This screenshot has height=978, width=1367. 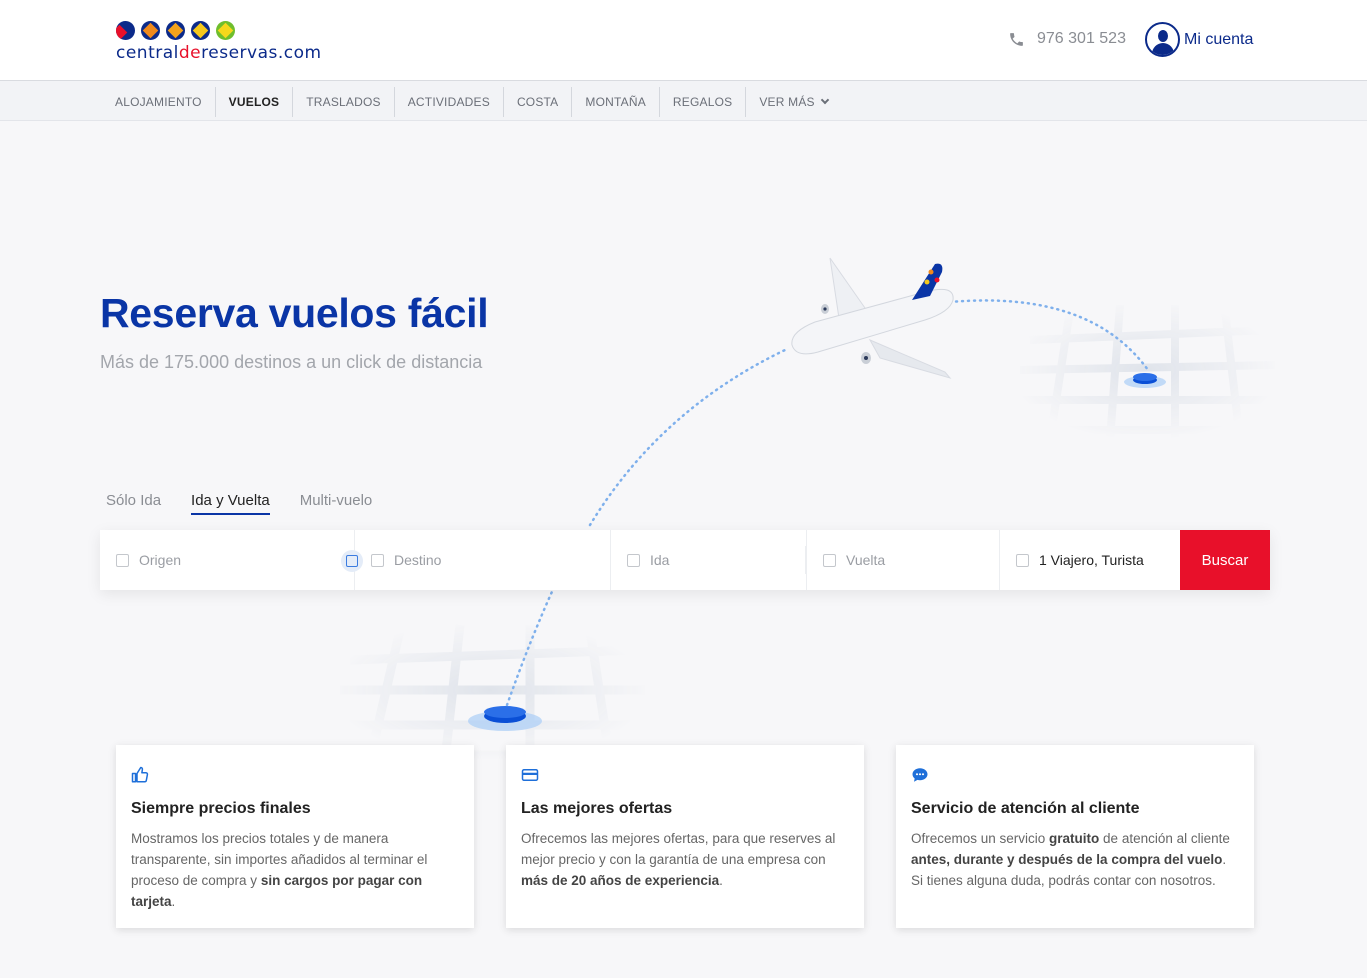 I want to click on departure-date-placeholder: Ida, so click(x=660, y=560).